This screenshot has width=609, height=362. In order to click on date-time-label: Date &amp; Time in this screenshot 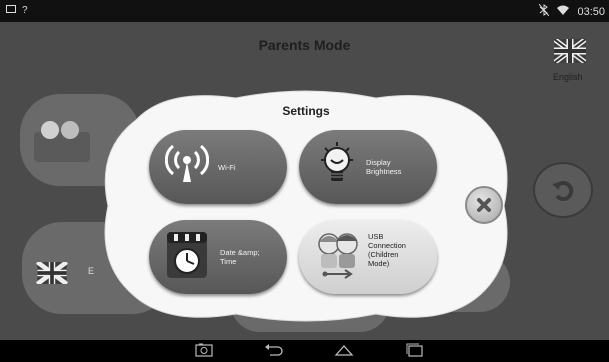, I will do `click(240, 257)`.